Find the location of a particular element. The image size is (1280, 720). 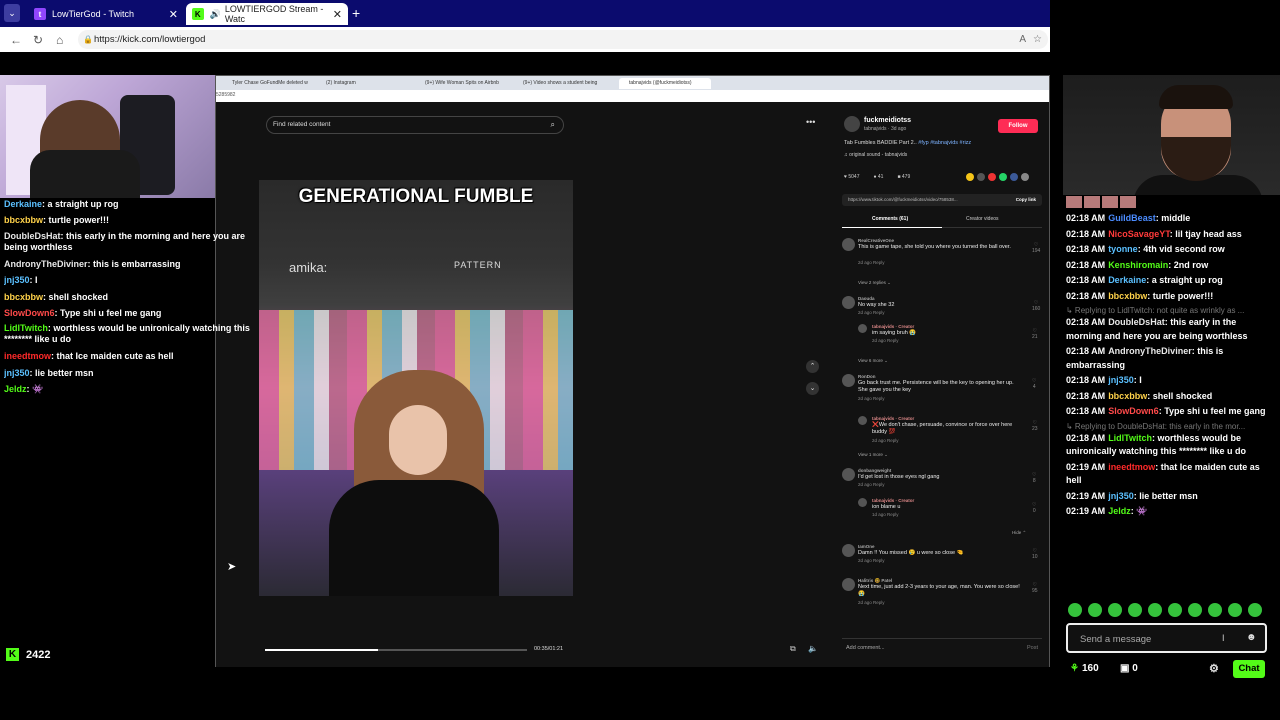

emote-picker-icon: ☻ is located at coordinates (1251, 637).